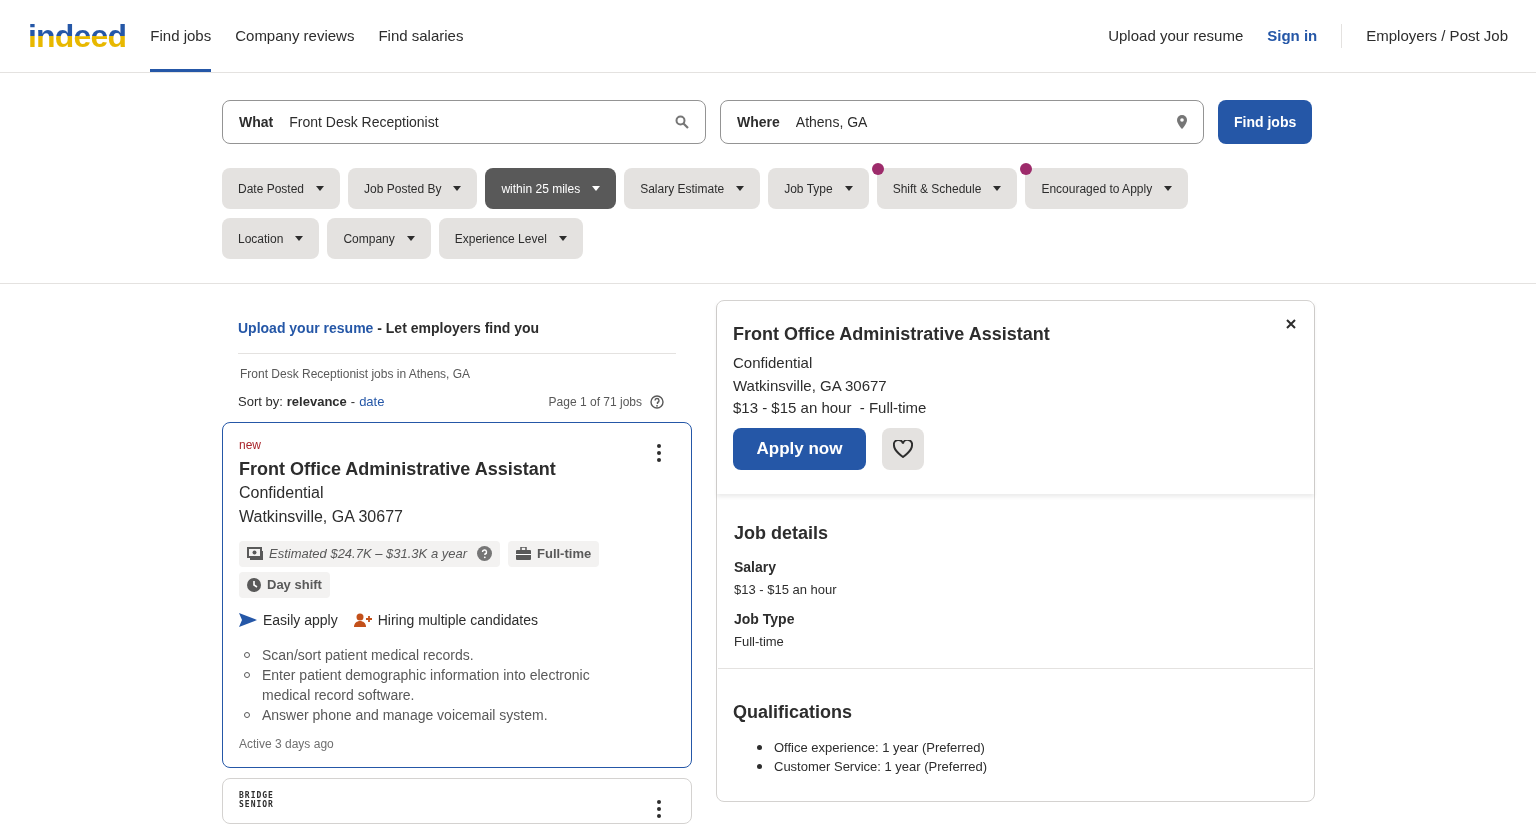  Describe the element at coordinates (284, 584) in the screenshot. I see `job-tag: Day shift` at that location.